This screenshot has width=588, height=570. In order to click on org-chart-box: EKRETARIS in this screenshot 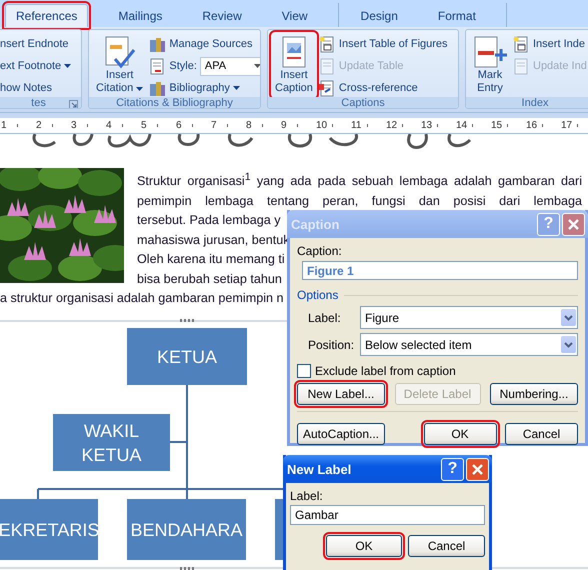, I will do `click(49, 529)`.